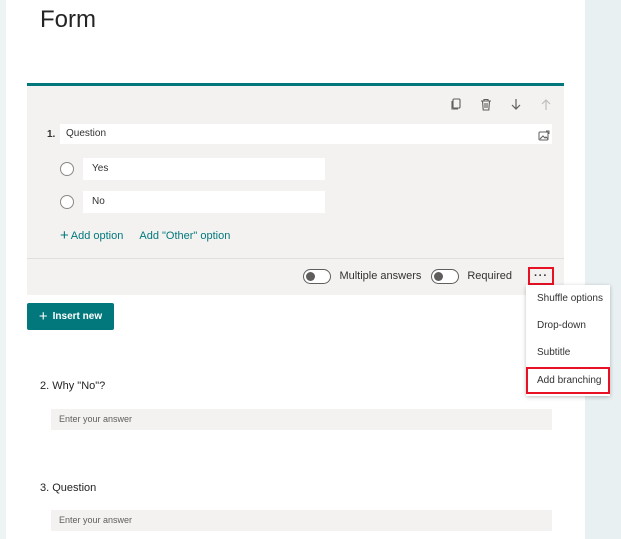 Image resolution: width=621 pixels, height=539 pixels. Describe the element at coordinates (568, 325) in the screenshot. I see `menu-item-drop-down: Drop-down` at that location.